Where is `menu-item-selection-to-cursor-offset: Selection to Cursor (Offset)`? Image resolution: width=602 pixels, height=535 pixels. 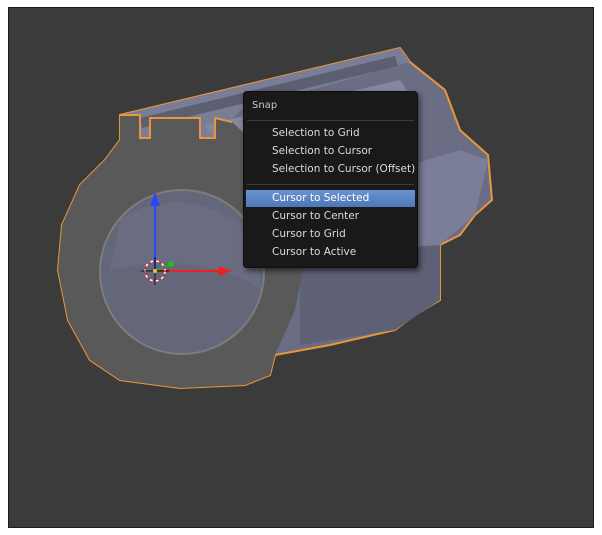
menu-item-selection-to-cursor-offset: Selection to Cursor (Offset) is located at coordinates (330, 169).